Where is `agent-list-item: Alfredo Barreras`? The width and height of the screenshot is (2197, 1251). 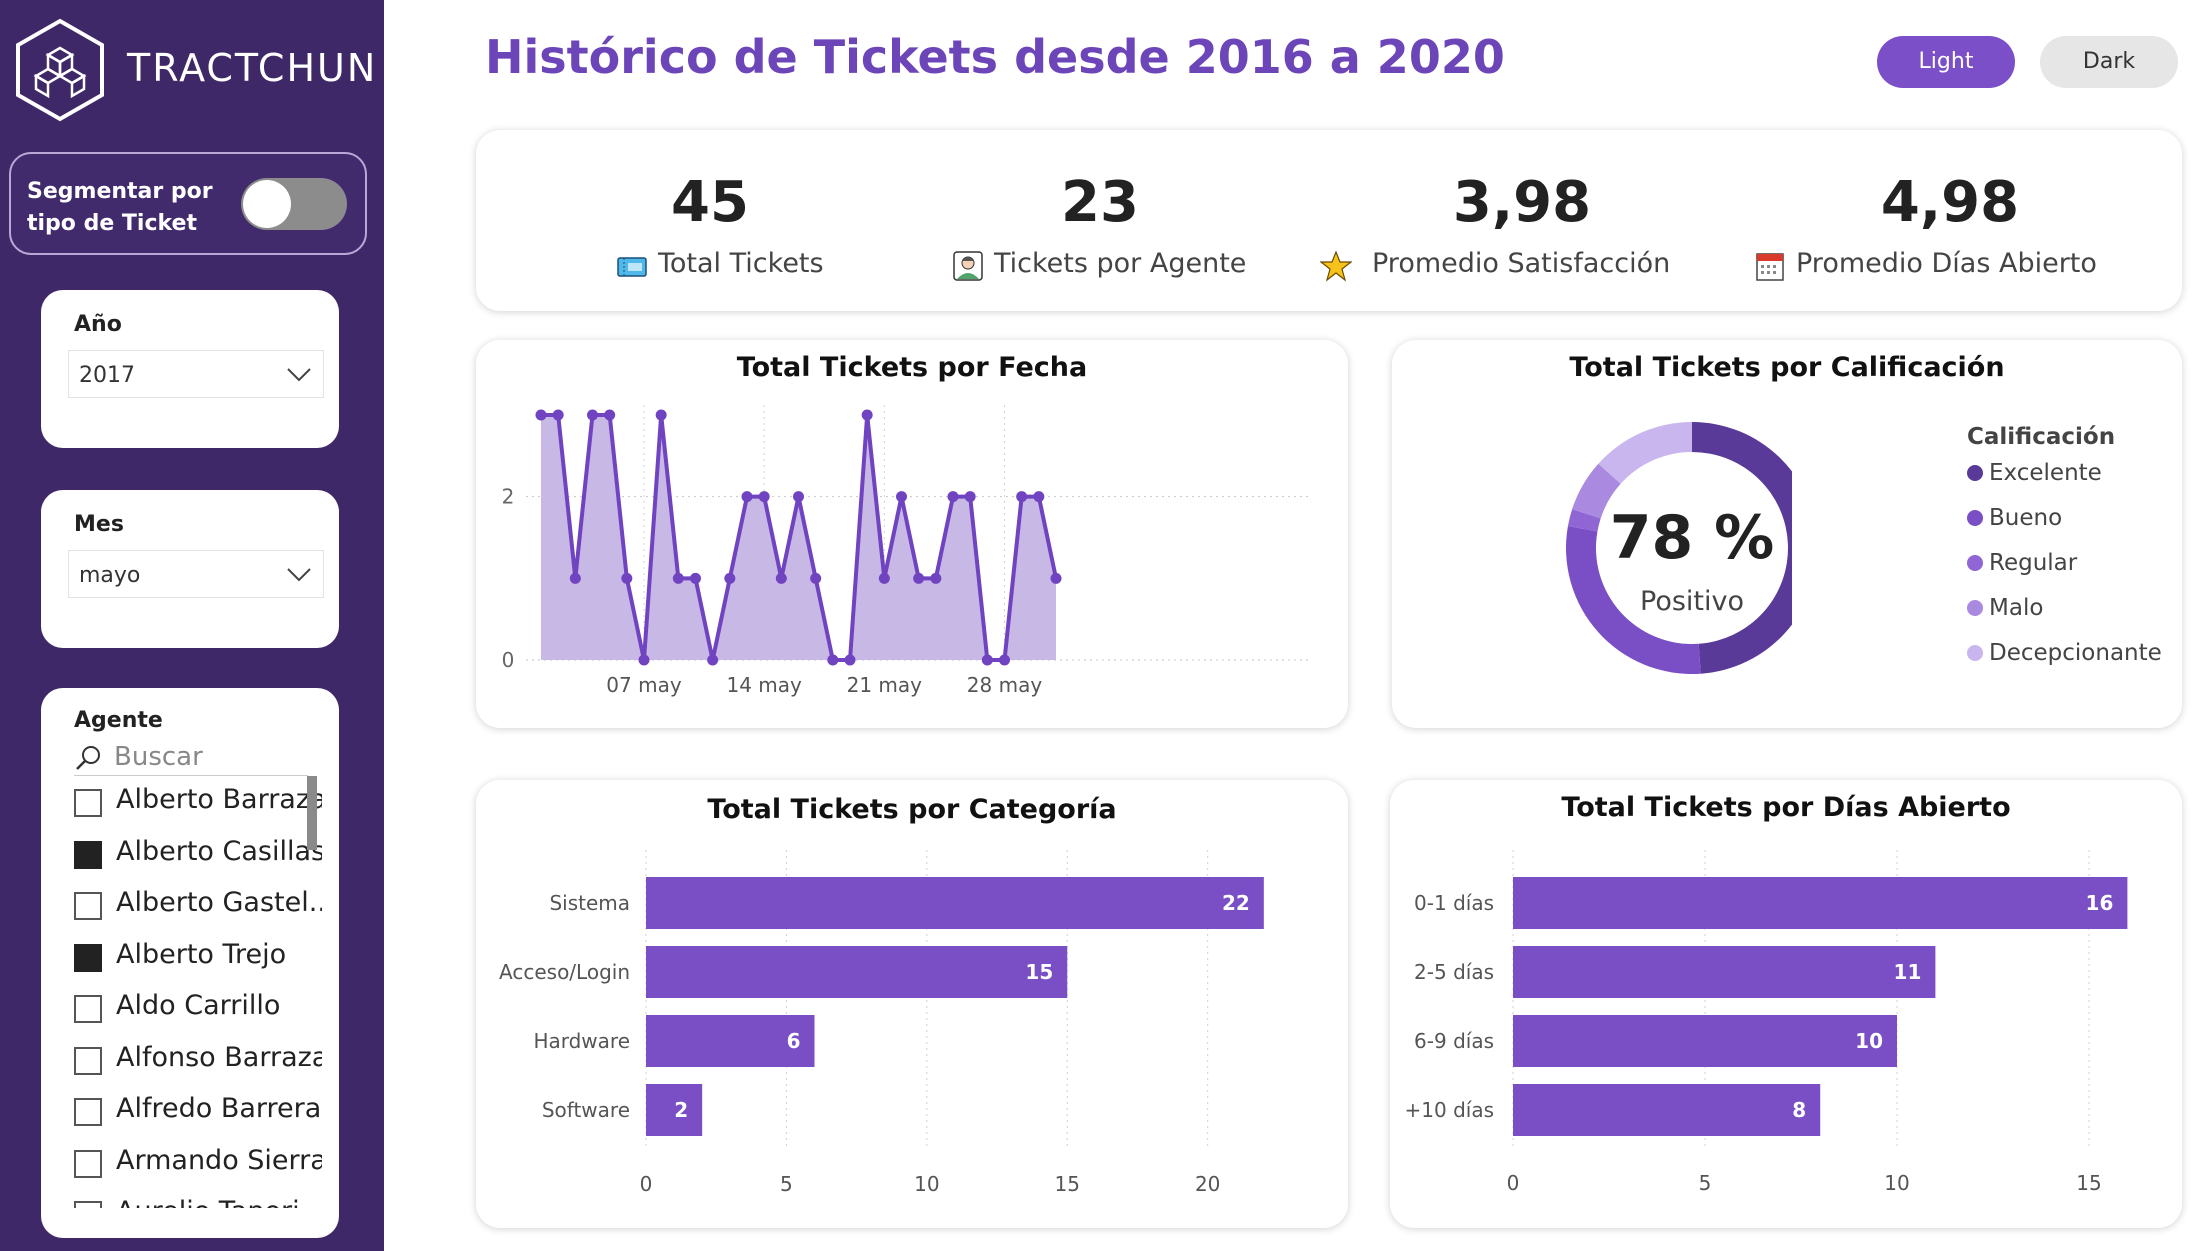 agent-list-item: Alfredo Barreras is located at coordinates (197, 1111).